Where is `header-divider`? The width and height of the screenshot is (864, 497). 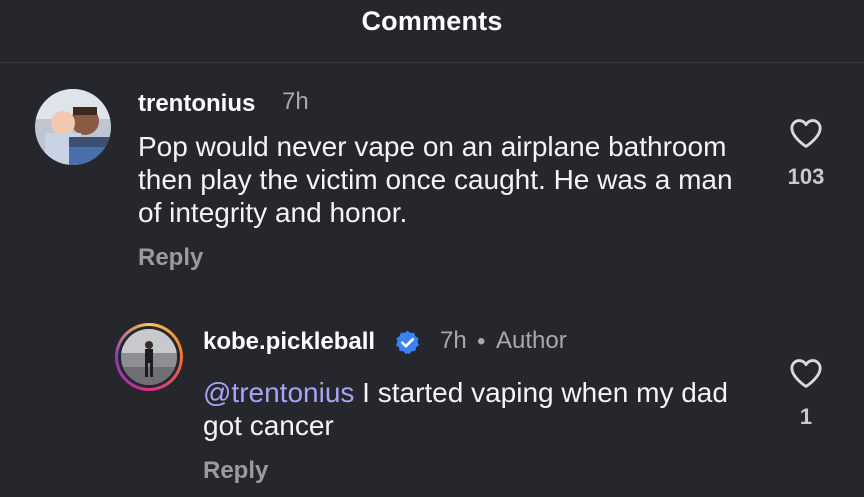
header-divider is located at coordinates (432, 62).